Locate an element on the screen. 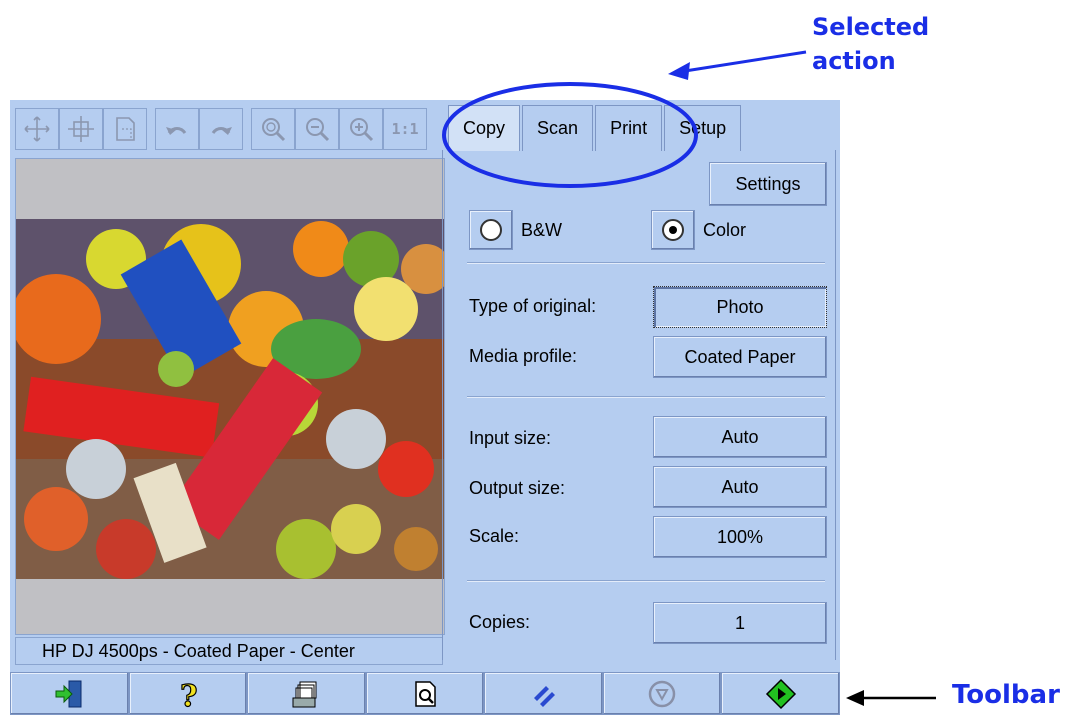 This screenshot has width=1073, height=715. stop-icon is located at coordinates (662, 693).